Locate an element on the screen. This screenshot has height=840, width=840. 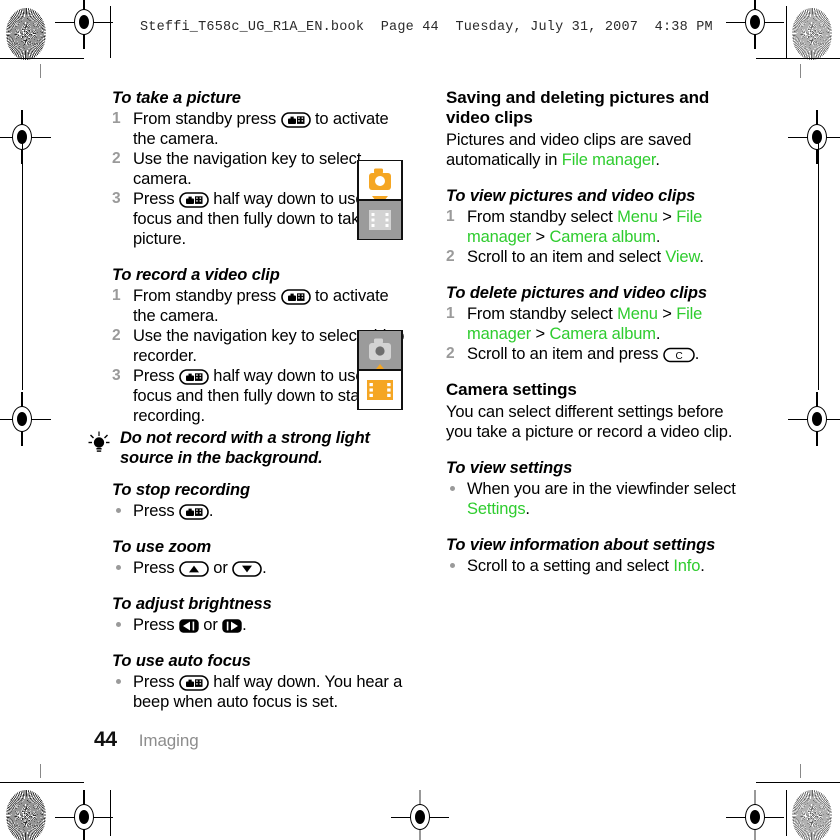
heading-to-delete-pictures: To delete pictures and video clips is located at coordinates (576, 293).